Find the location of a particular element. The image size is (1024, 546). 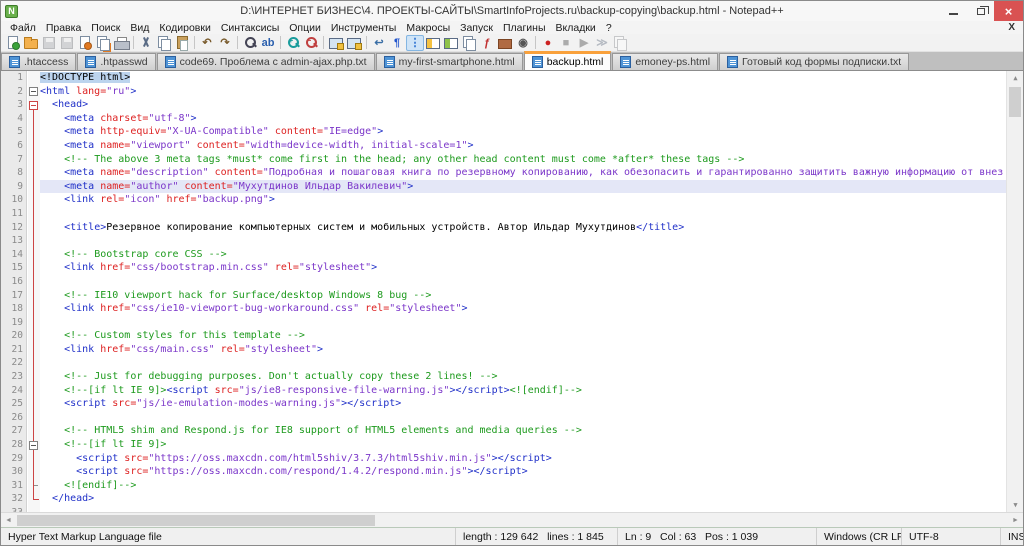

close-icon: × is located at coordinates (1008, 11).